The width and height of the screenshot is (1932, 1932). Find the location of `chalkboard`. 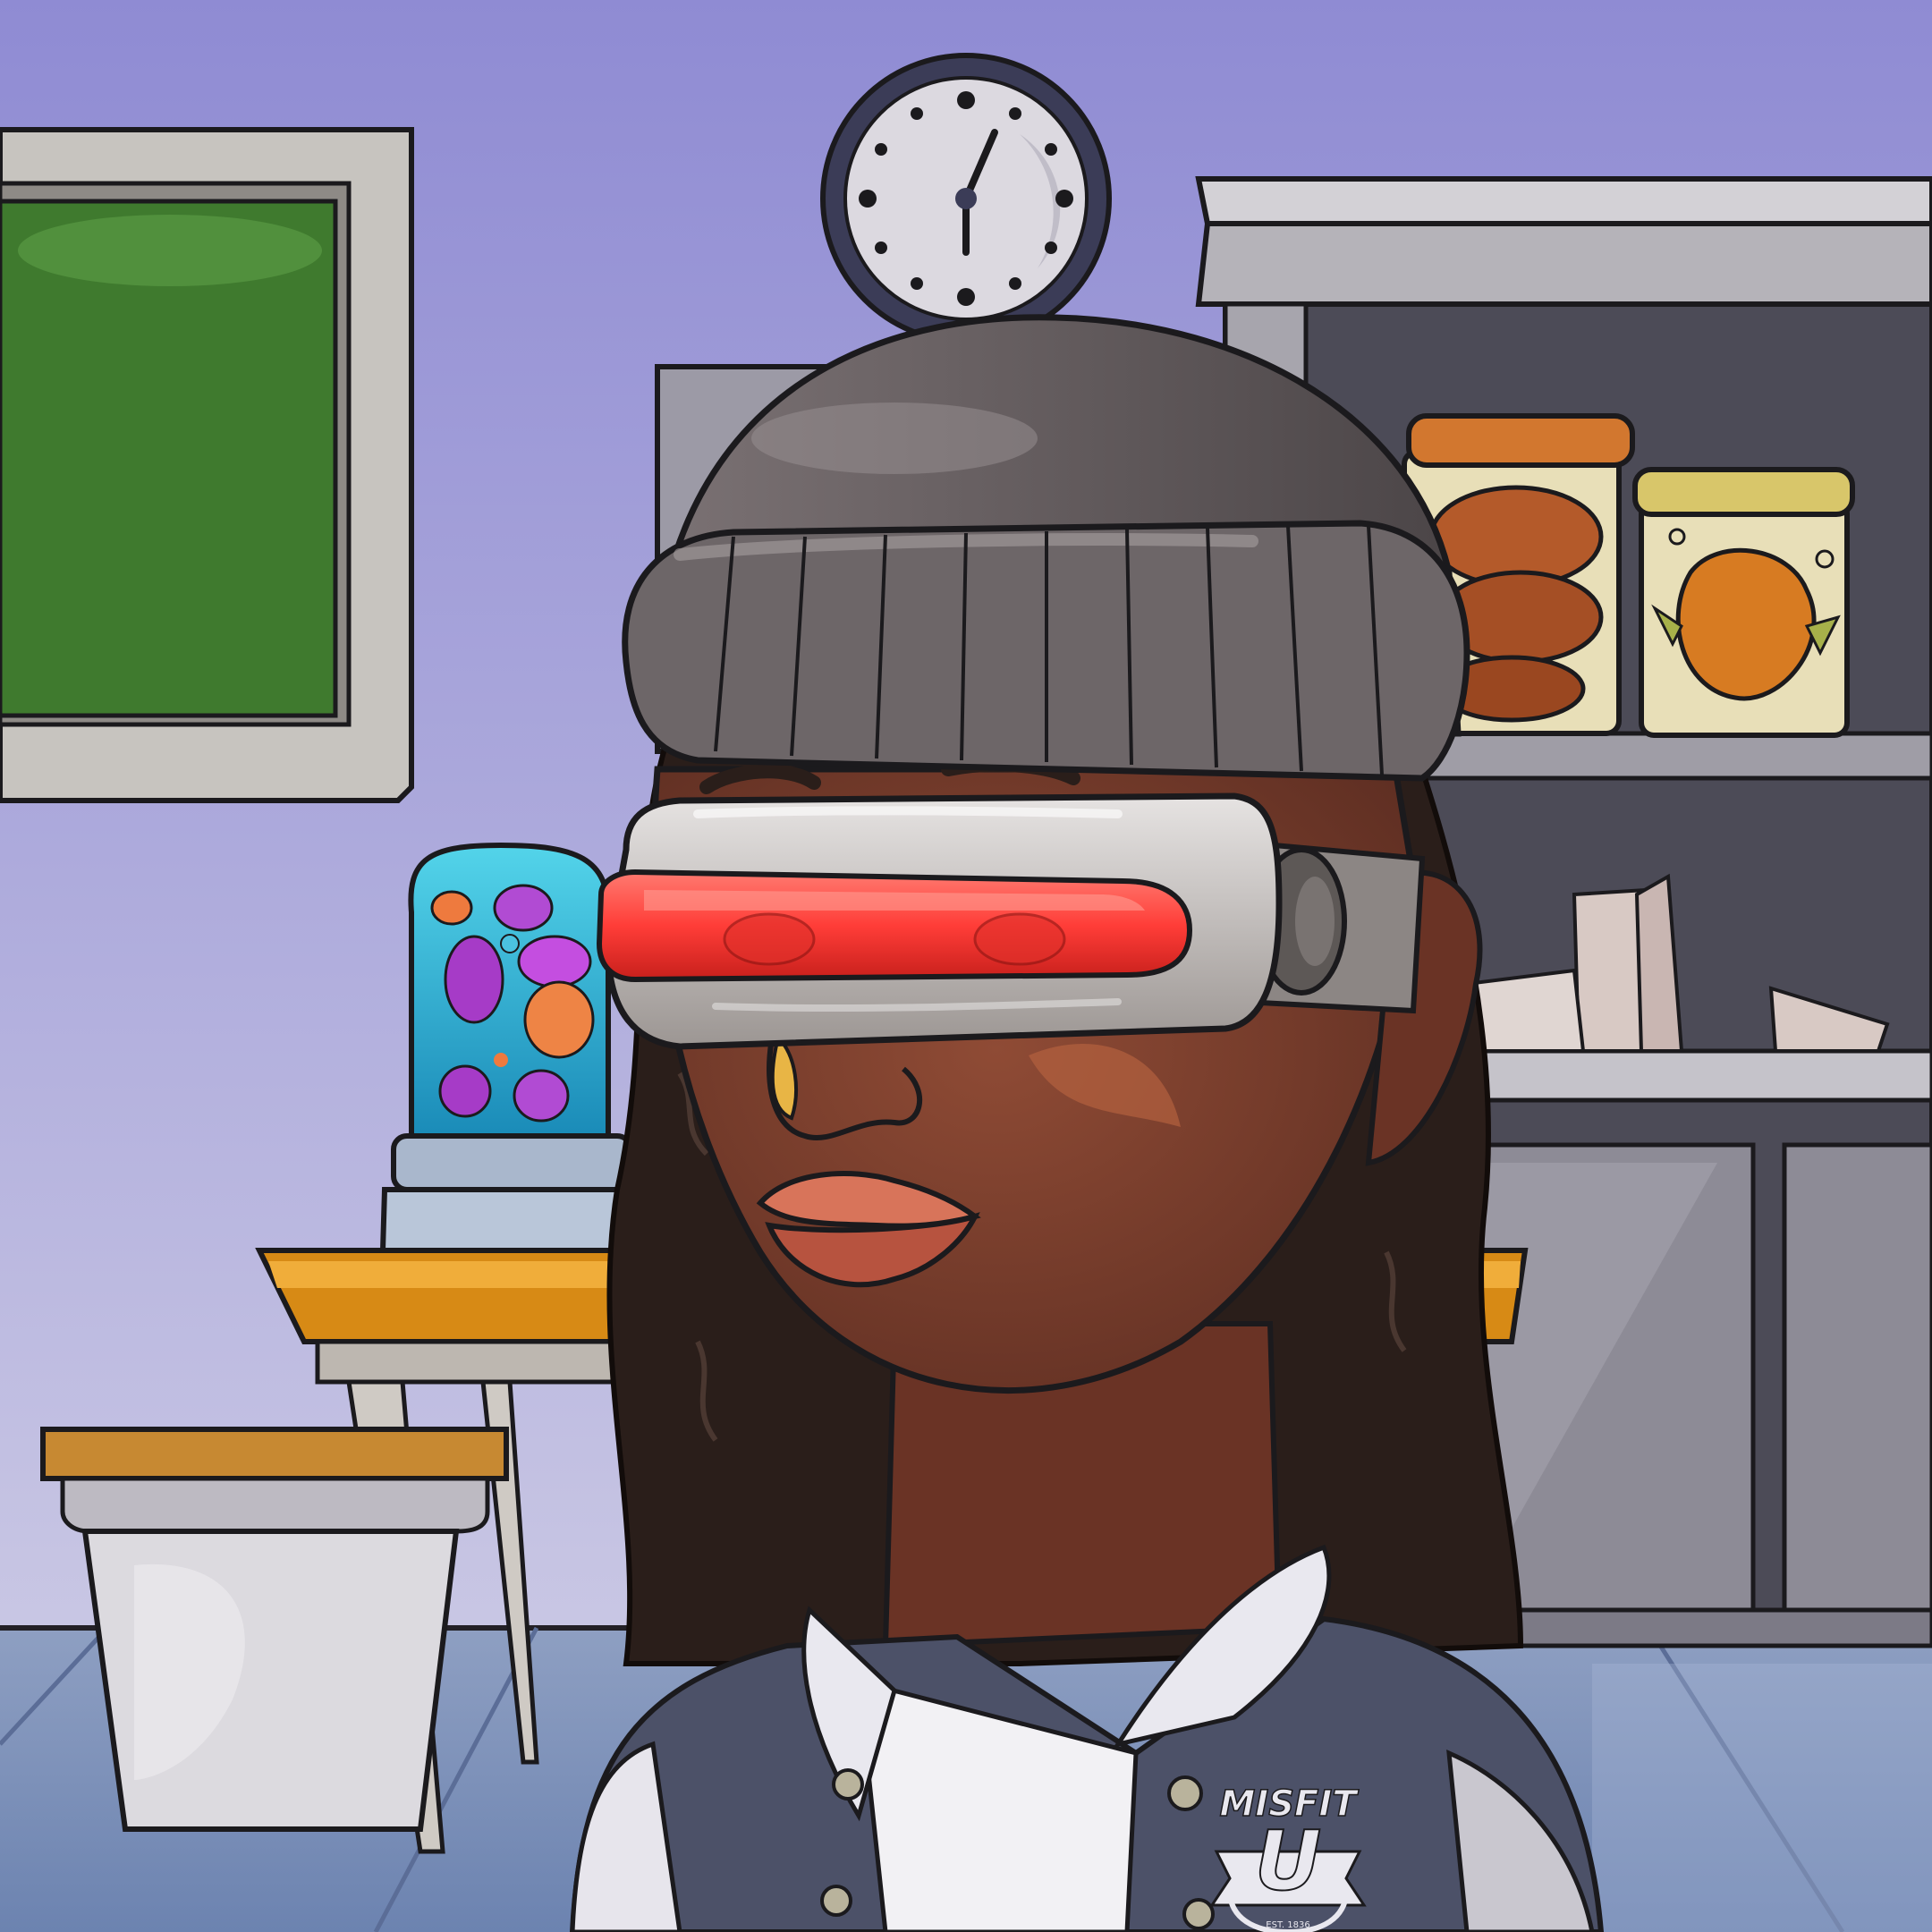

chalkboard is located at coordinates (207, 465).